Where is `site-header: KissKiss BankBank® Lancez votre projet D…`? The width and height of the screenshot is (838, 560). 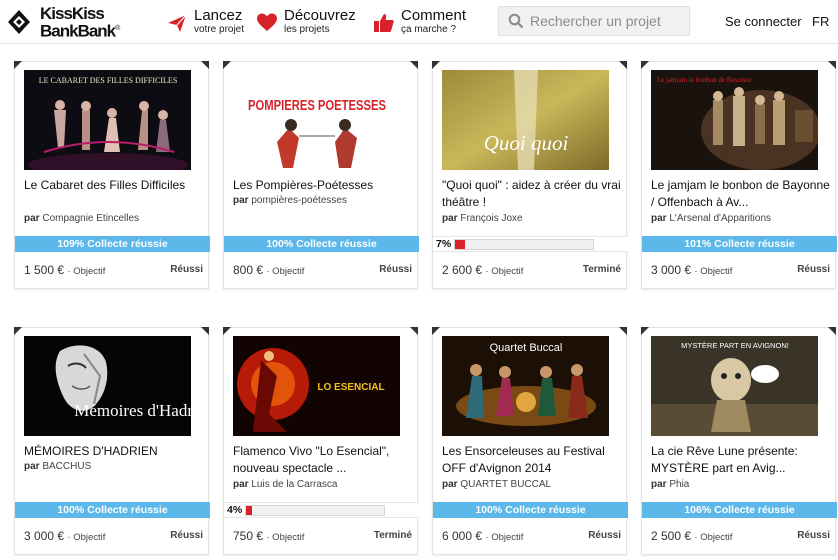 site-header: KissKiss BankBank® Lancez votre projet D… is located at coordinates (419, 22).